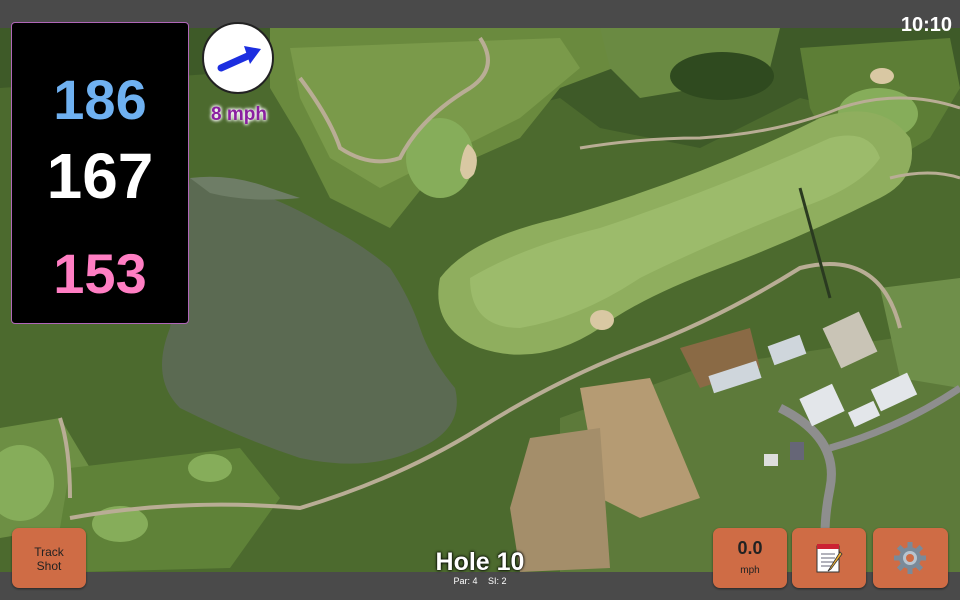 This screenshot has width=960, height=600. What do you see at coordinates (239, 114) in the screenshot?
I see `wind-speed-label: 8 mph` at bounding box center [239, 114].